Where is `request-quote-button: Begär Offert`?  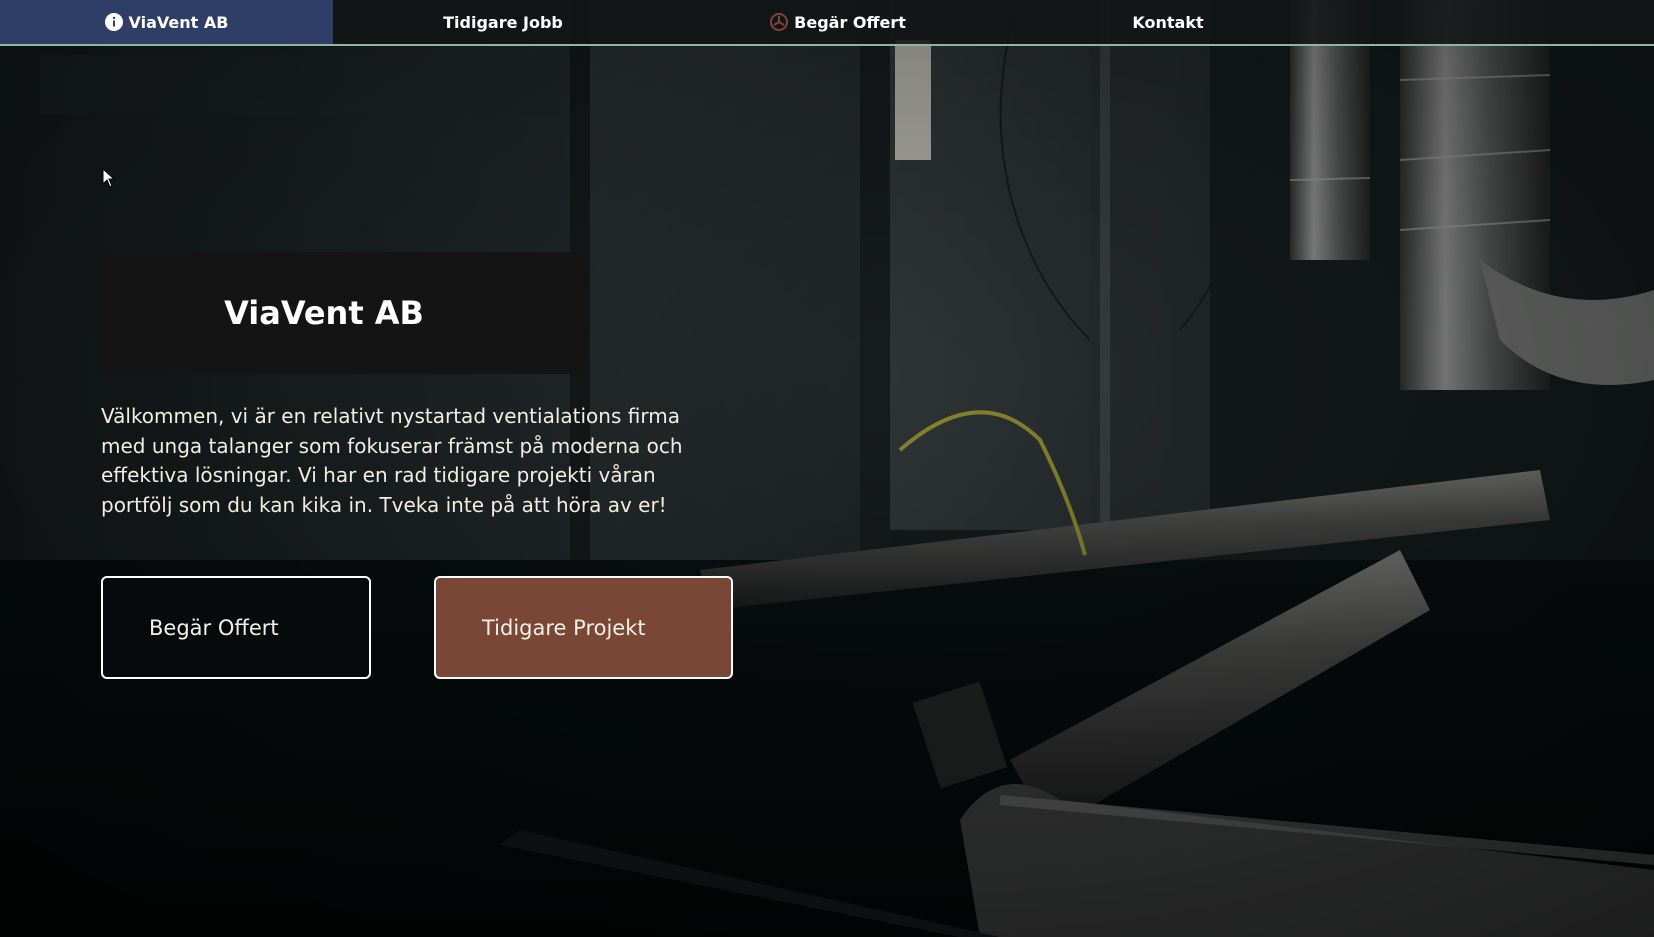 request-quote-button: Begär Offert is located at coordinates (236, 627).